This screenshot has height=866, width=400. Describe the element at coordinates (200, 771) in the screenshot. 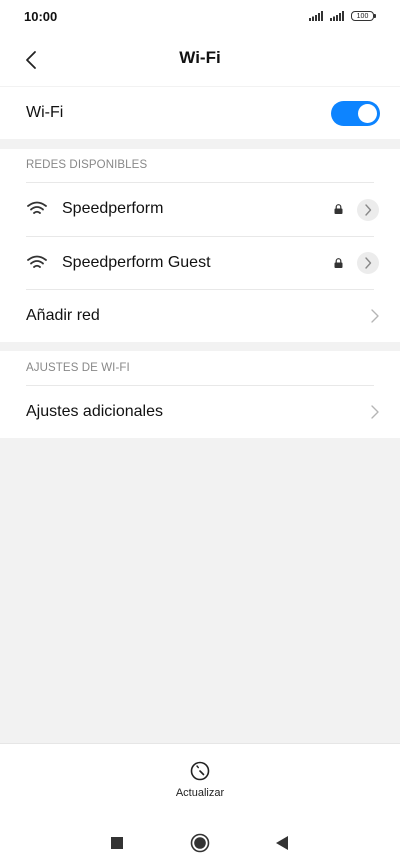

I see `refresh-icon` at that location.